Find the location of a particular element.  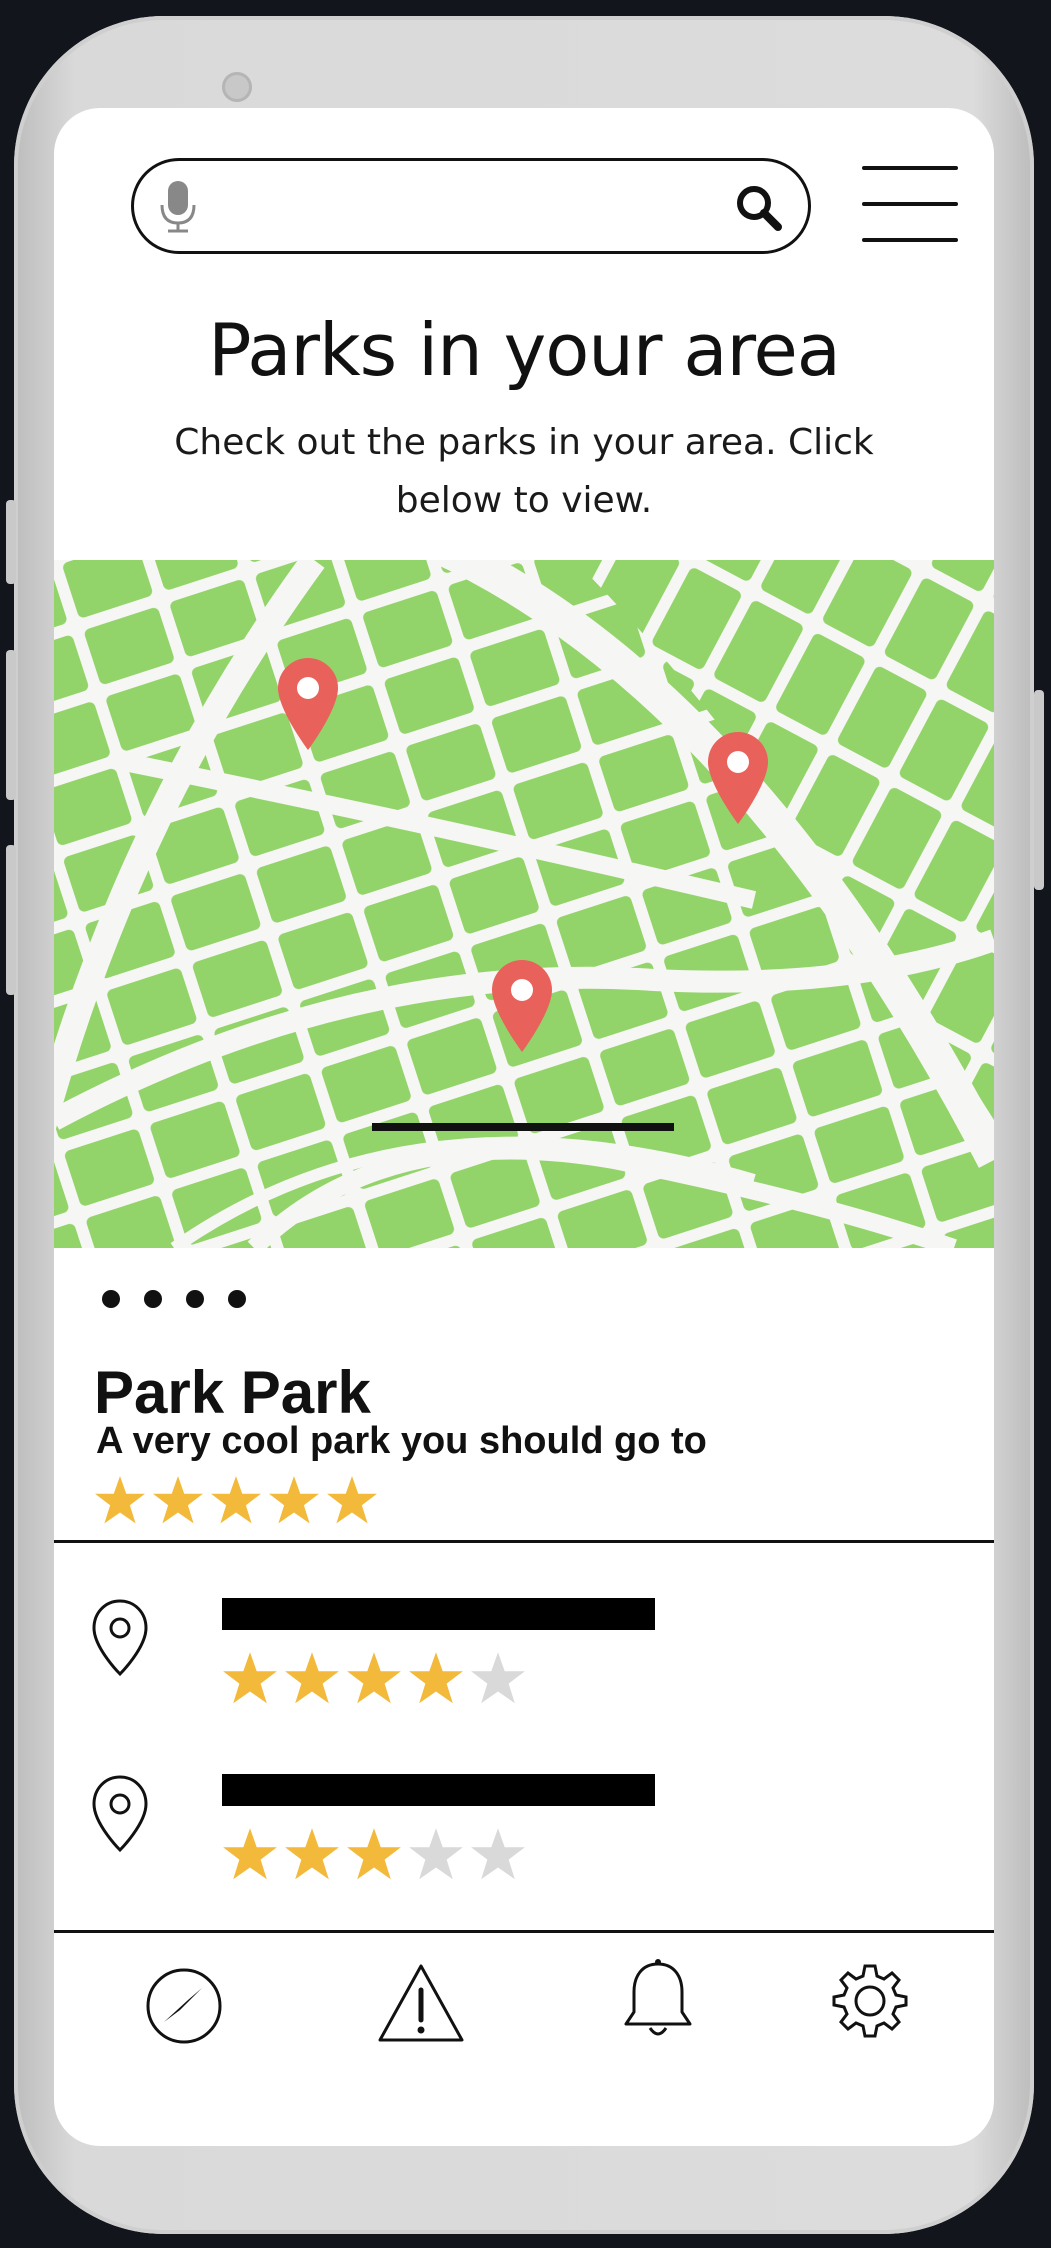

bottom-navigation is located at coordinates (524, 2038).